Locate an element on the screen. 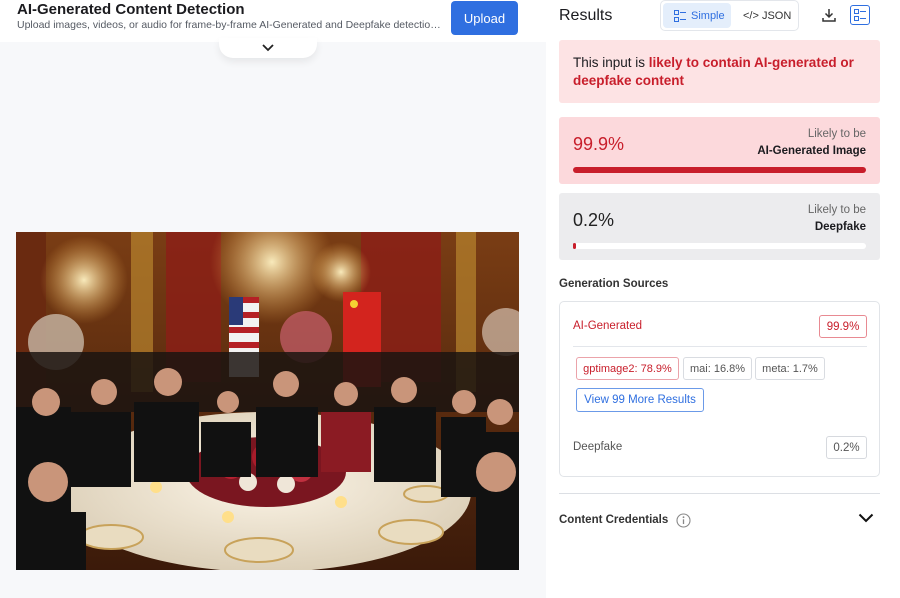 This screenshot has height=598, width=900. generation-sources-heading: Generation Sources is located at coordinates (614, 284).